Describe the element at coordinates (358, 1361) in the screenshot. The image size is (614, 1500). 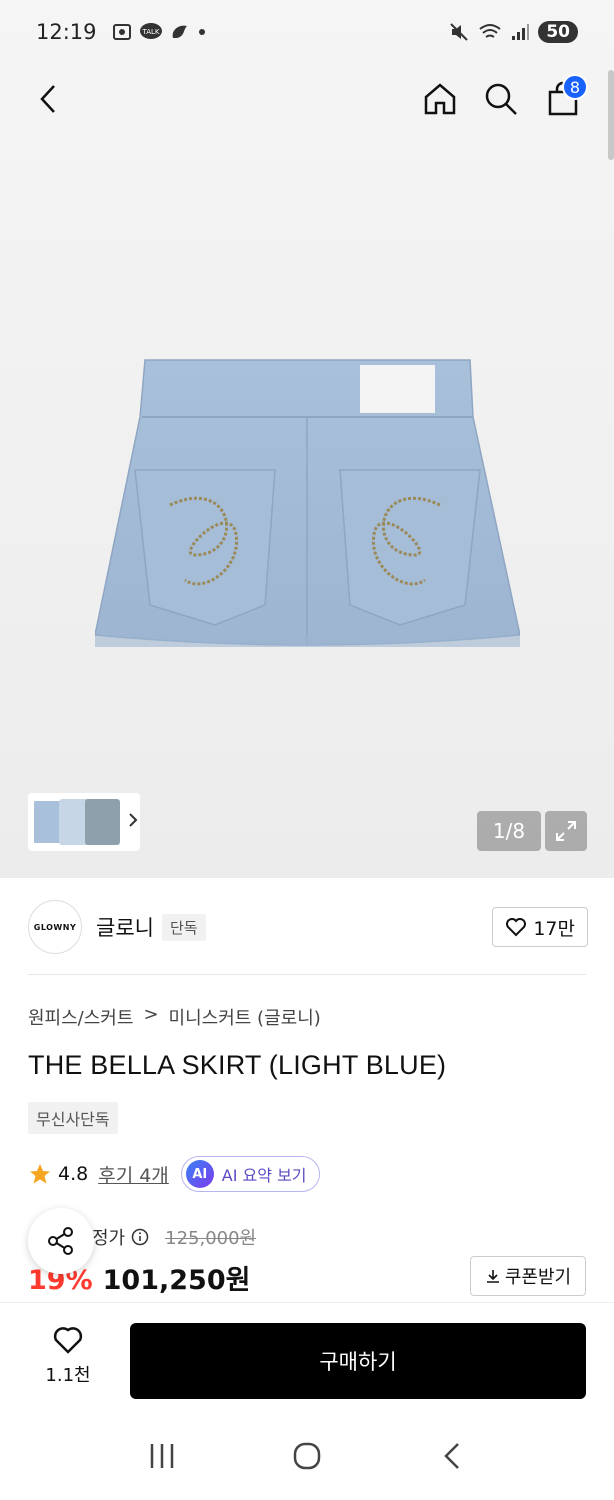
I see `buy-button: 구매하기` at that location.